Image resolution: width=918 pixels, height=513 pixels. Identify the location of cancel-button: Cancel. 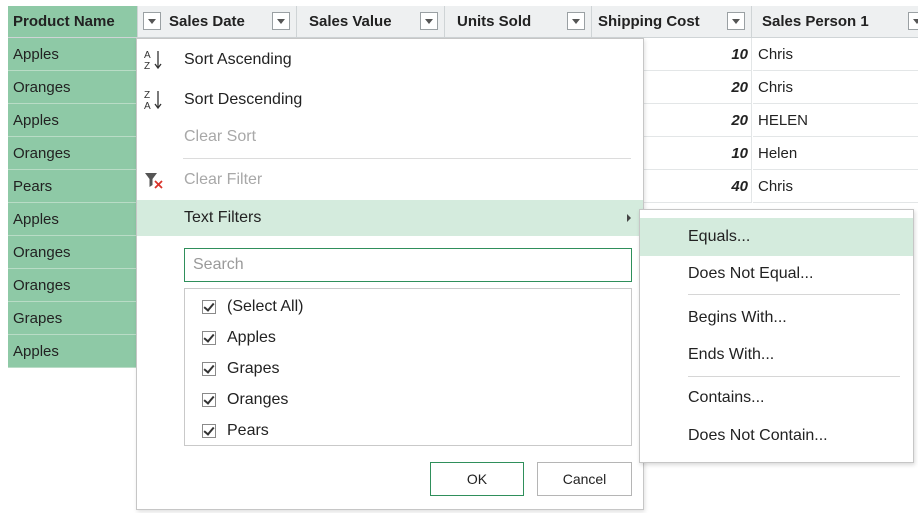
(584, 479).